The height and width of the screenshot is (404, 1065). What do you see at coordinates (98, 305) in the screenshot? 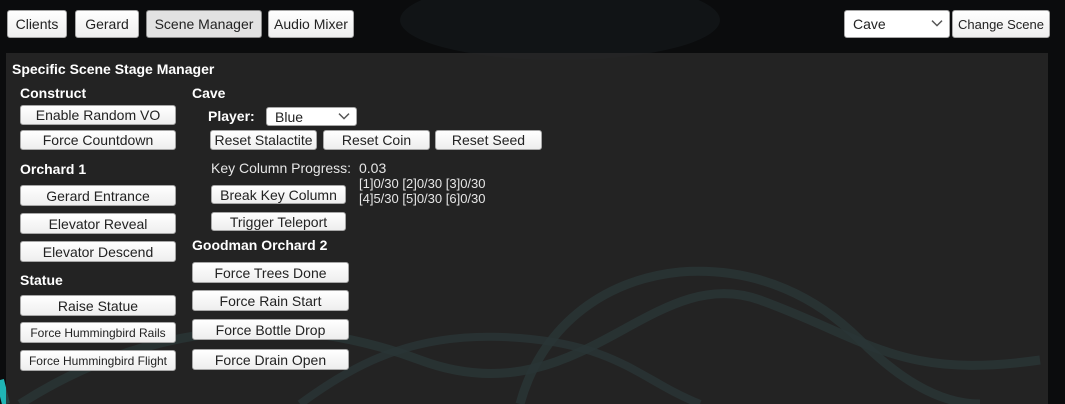
I see `raise-statue-button: Raise Statue` at bounding box center [98, 305].